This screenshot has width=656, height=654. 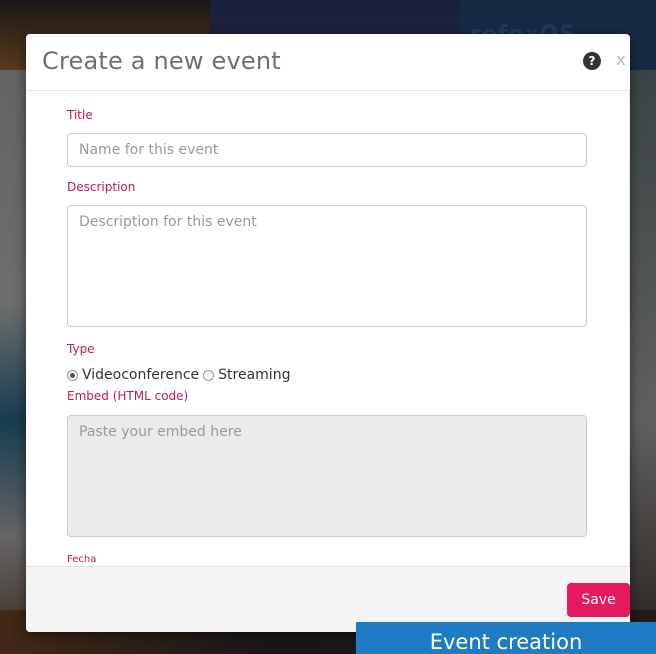 I want to click on modal-title: Create a new event, so click(x=161, y=61).